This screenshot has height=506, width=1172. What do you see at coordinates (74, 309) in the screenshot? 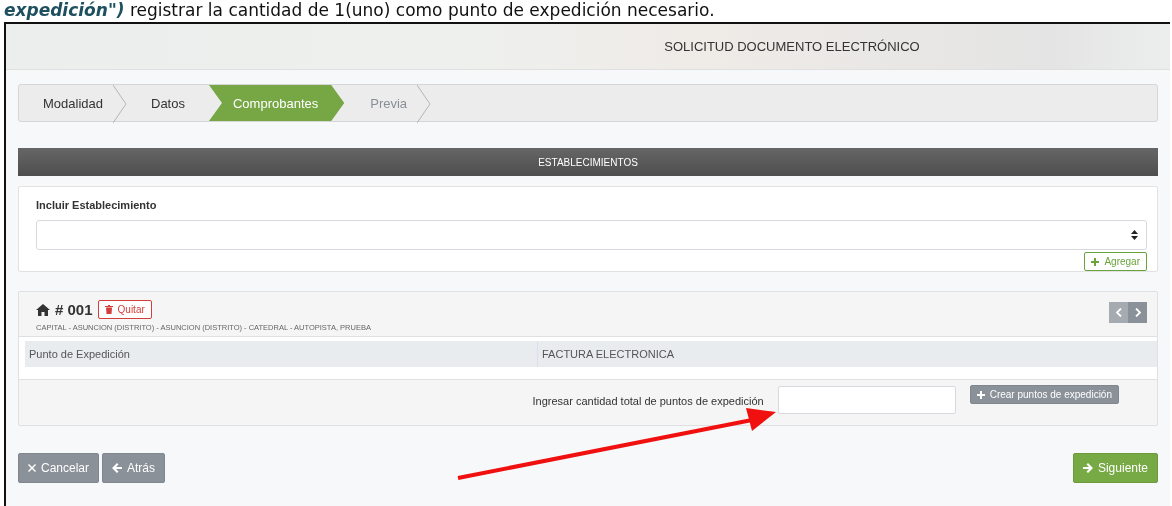
I see `establishment-number: # 001` at bounding box center [74, 309].